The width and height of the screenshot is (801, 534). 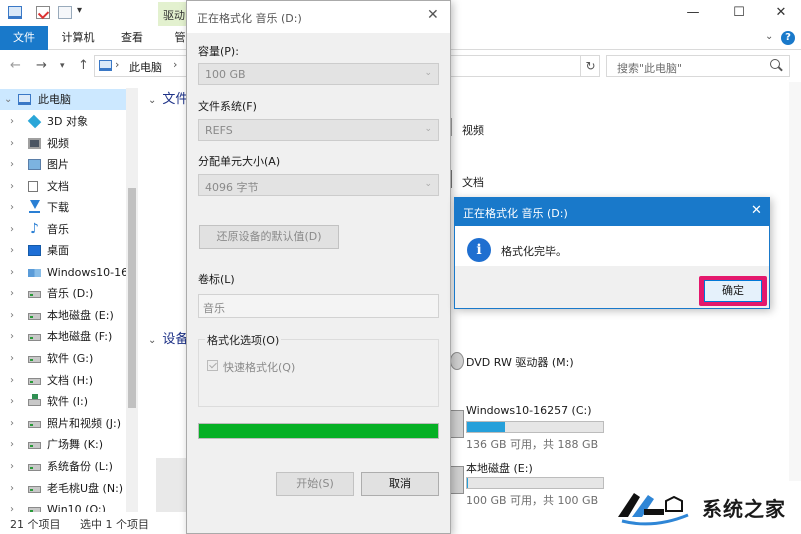 I want to click on up-arrow-icon: ↑, so click(x=83, y=65).